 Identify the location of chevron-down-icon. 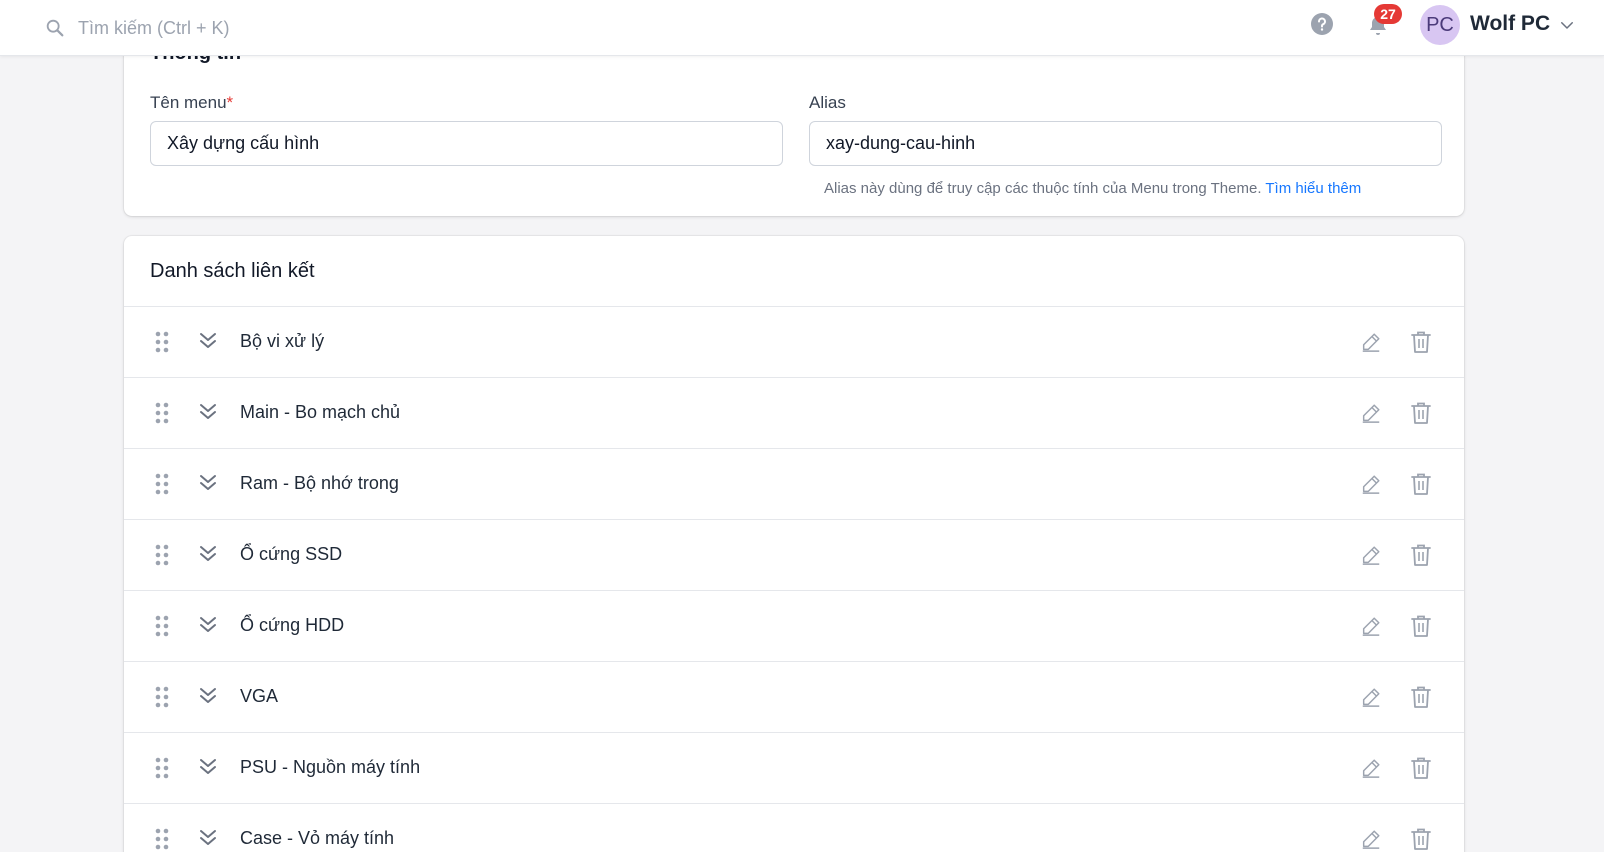
(1567, 25).